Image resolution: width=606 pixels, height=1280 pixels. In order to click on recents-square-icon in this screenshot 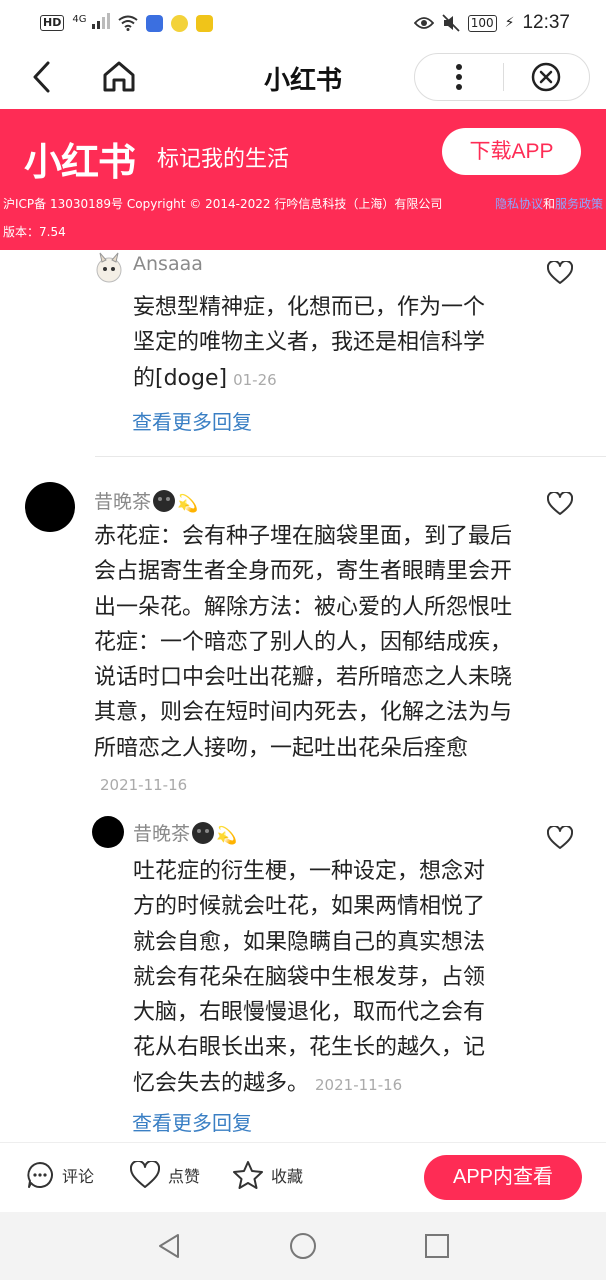, I will do `click(437, 1246)`.